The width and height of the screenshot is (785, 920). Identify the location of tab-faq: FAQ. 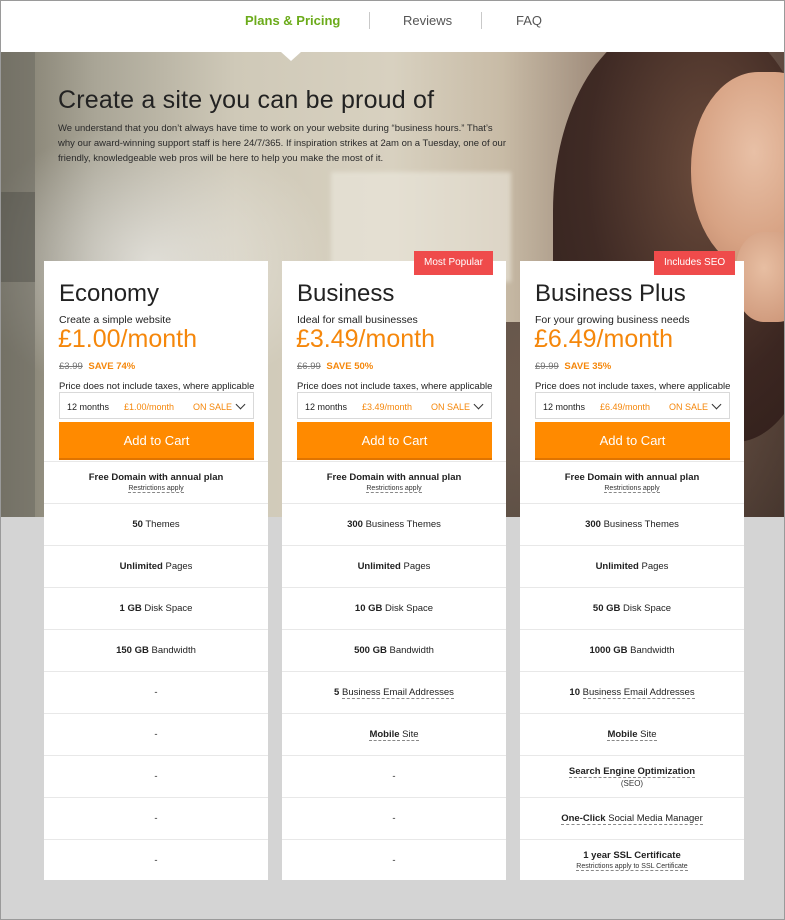
(529, 20).